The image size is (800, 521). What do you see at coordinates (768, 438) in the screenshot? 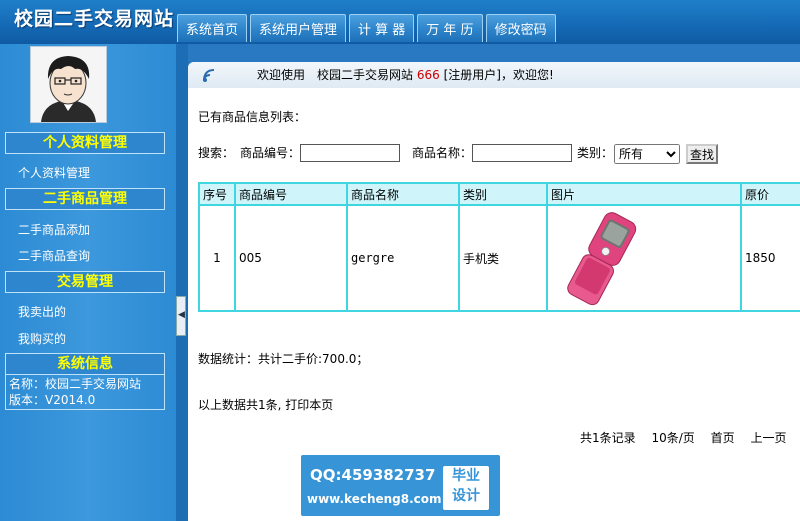
I see `pager-prev: 上一页` at bounding box center [768, 438].